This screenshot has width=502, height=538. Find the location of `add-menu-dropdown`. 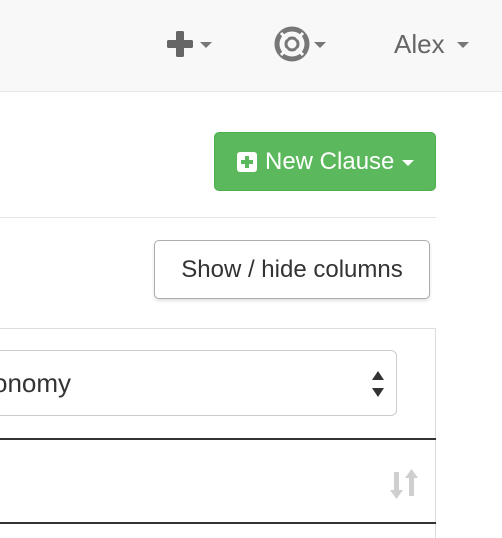

add-menu-dropdown is located at coordinates (188, 44).